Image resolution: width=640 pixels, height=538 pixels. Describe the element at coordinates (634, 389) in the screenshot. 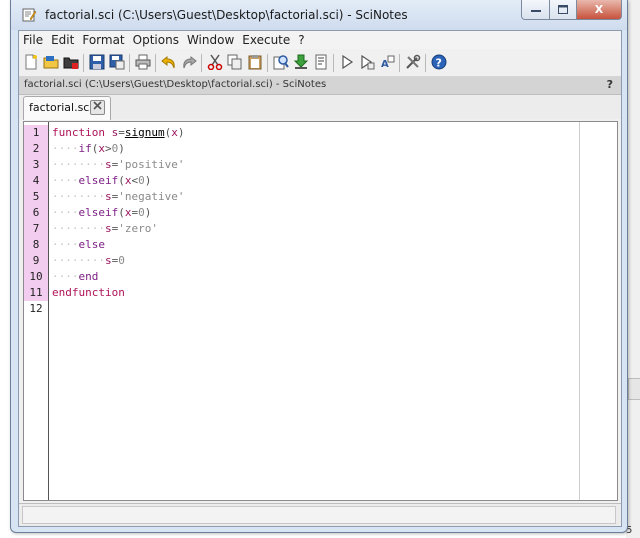

I see `background-scrollbar` at that location.